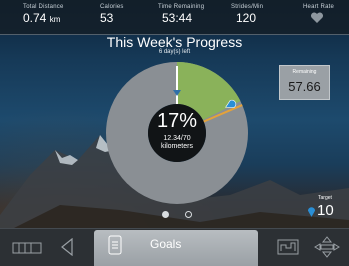  What do you see at coordinates (112, 7) in the screenshot?
I see `stat-label: Calories` at bounding box center [112, 7].